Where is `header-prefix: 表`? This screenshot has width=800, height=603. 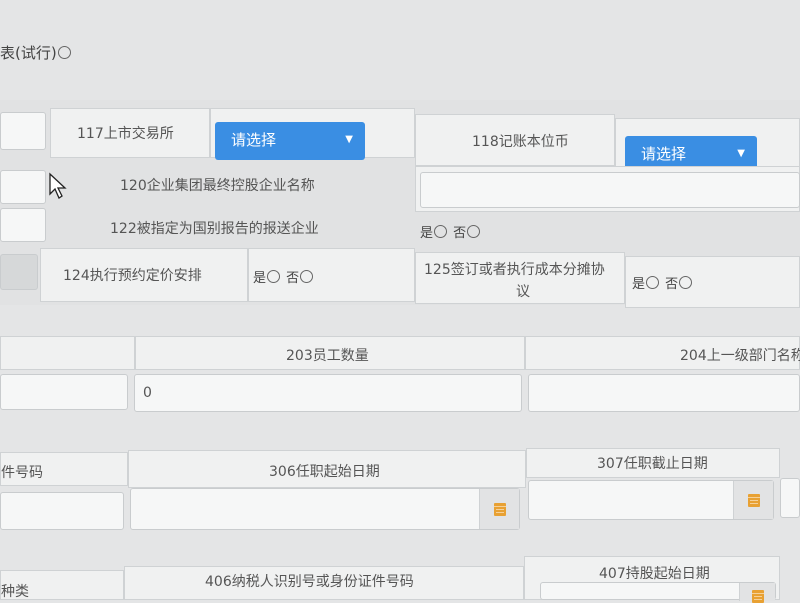 header-prefix: 表 is located at coordinates (8, 53).